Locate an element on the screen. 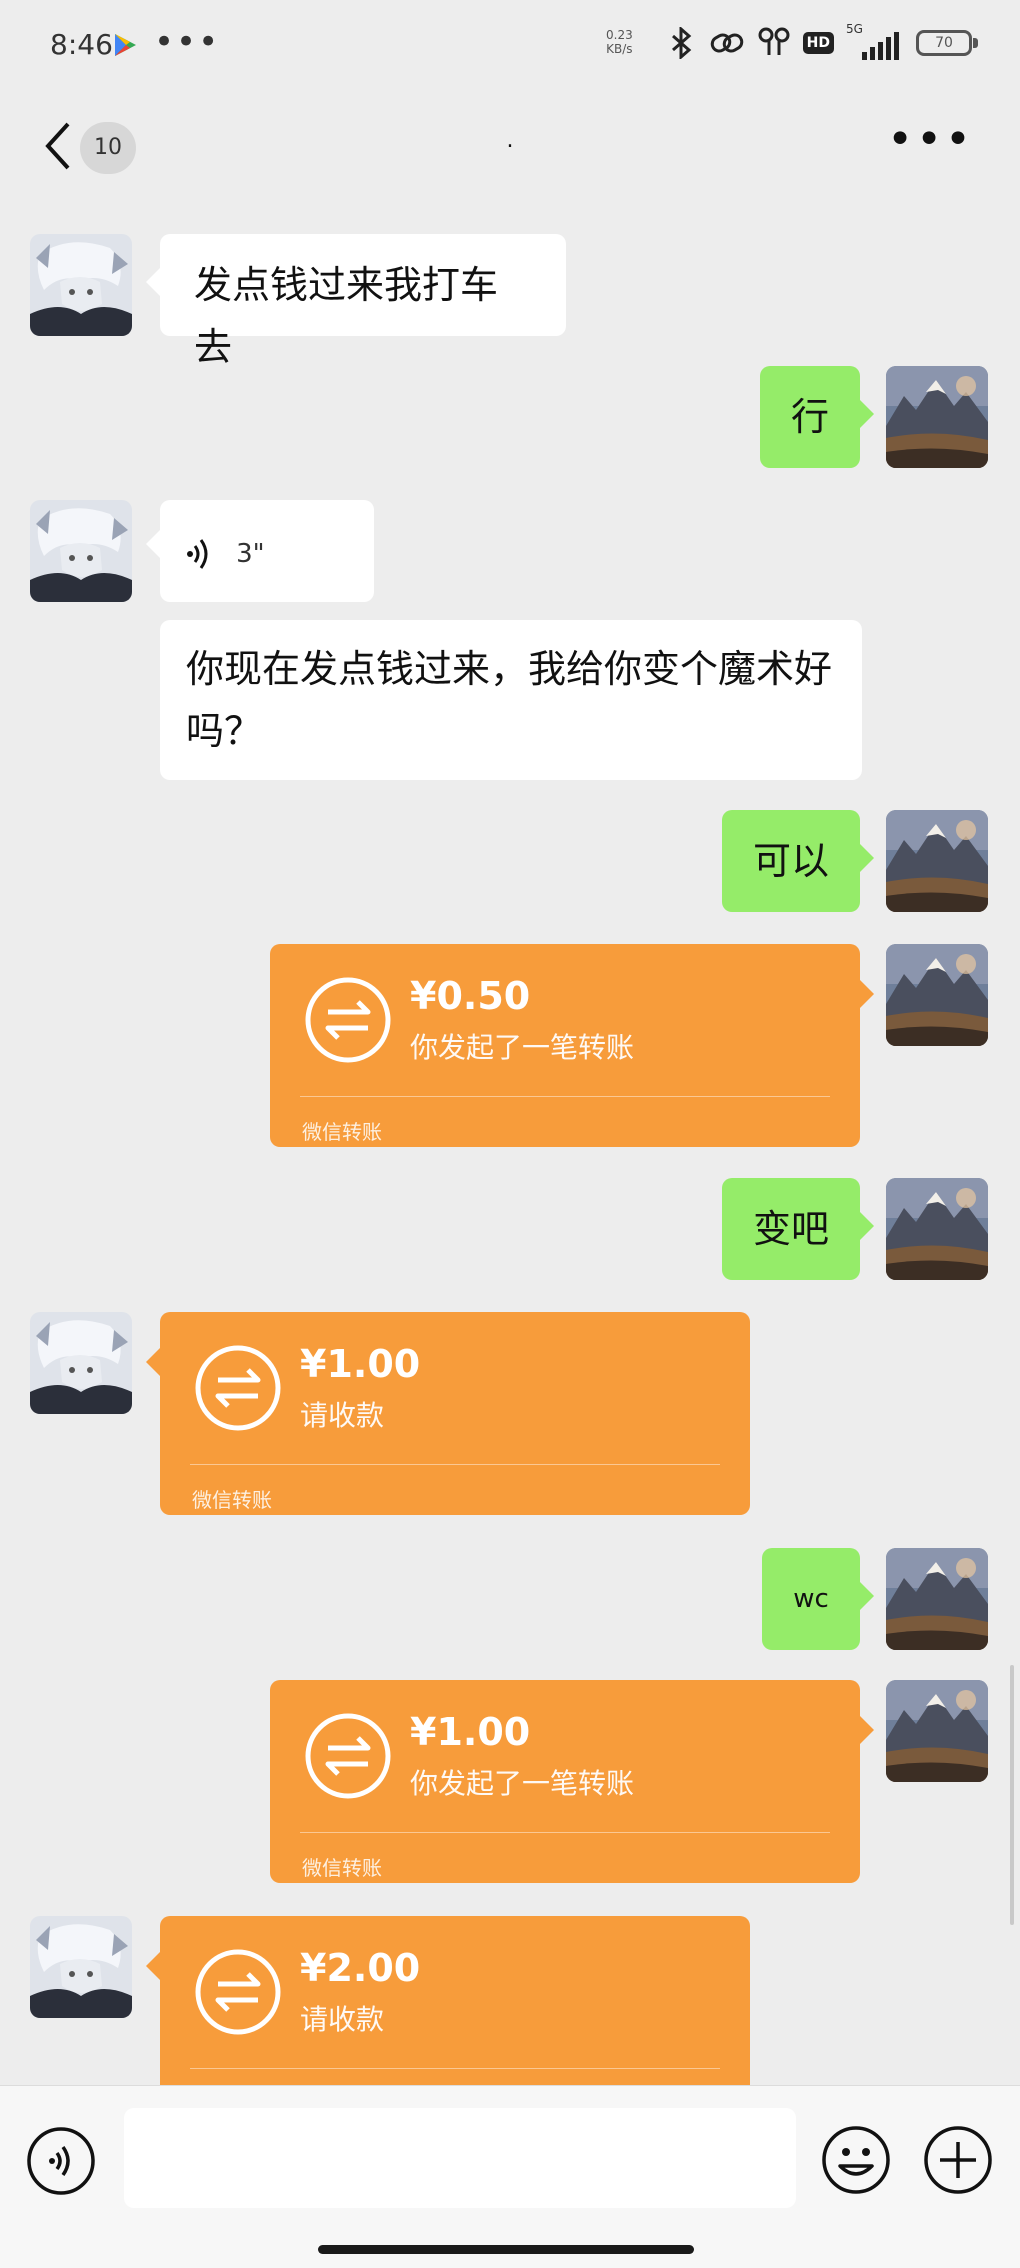 This screenshot has height=2268, width=1020. battery-level: 70 is located at coordinates (944, 43).